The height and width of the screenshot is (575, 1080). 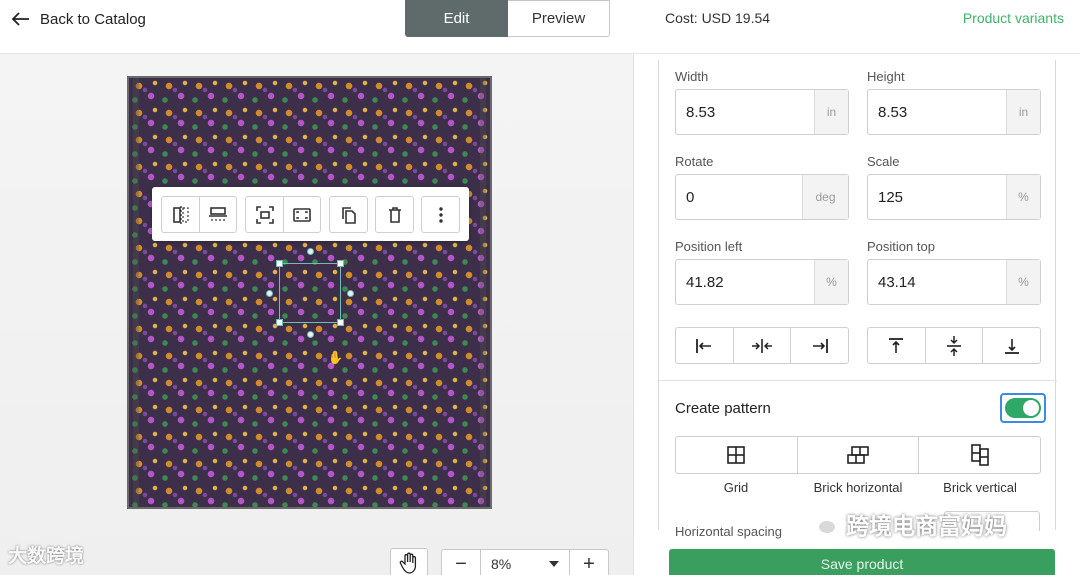 I want to click on align-left-button, so click(x=704, y=345).